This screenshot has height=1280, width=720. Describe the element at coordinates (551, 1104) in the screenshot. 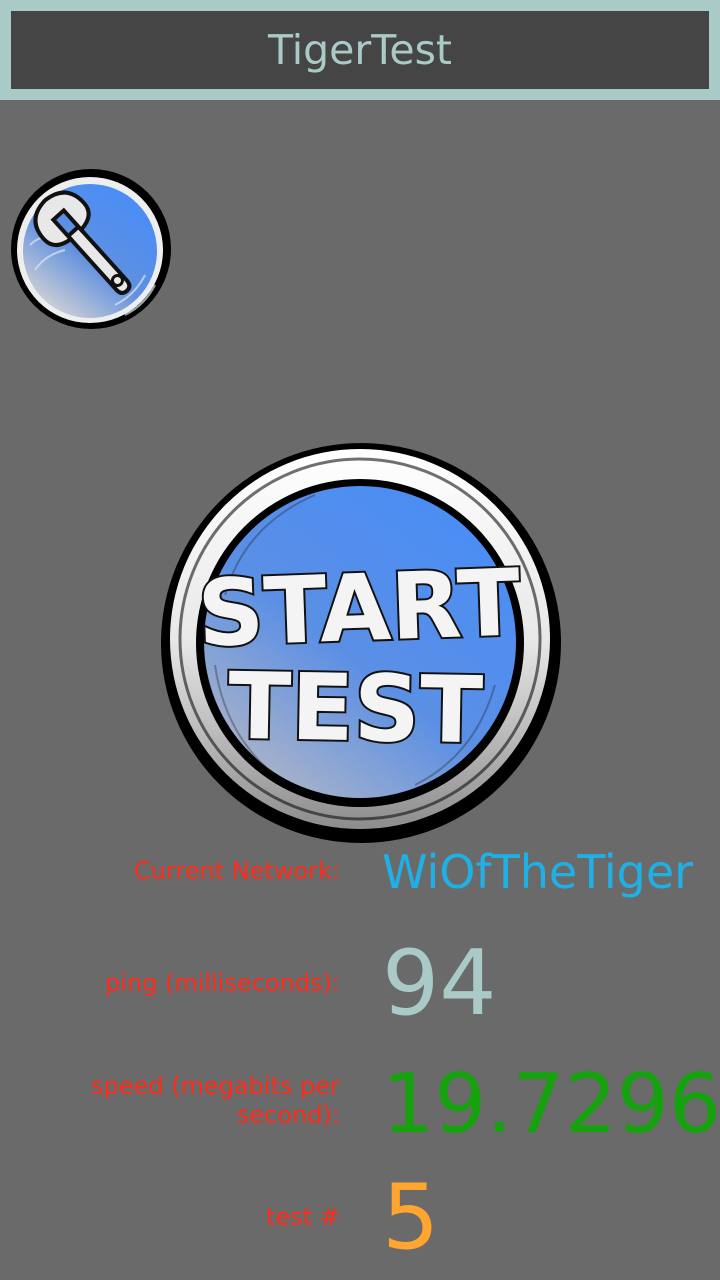

I see `speed-value: 19.7296` at that location.